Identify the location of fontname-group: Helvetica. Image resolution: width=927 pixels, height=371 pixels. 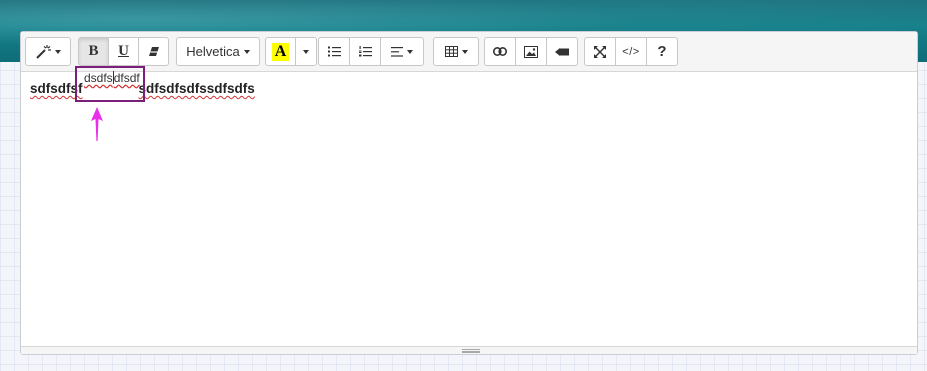
(218, 51).